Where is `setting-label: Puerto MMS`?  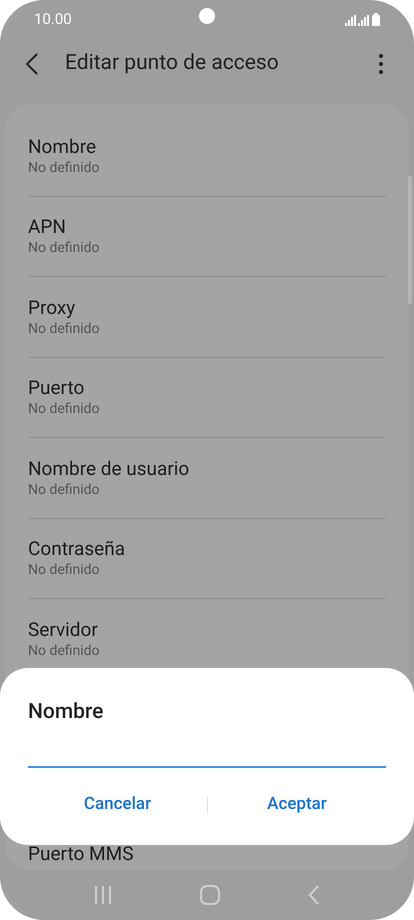
setting-label: Puerto MMS is located at coordinates (81, 854).